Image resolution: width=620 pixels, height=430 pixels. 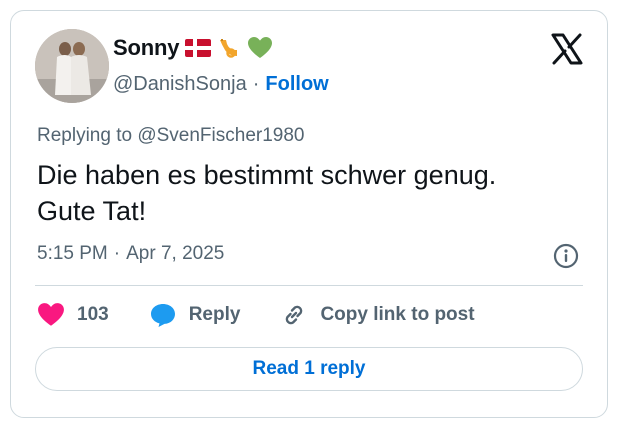 What do you see at coordinates (229, 48) in the screenshot?
I see `horn-icon` at bounding box center [229, 48].